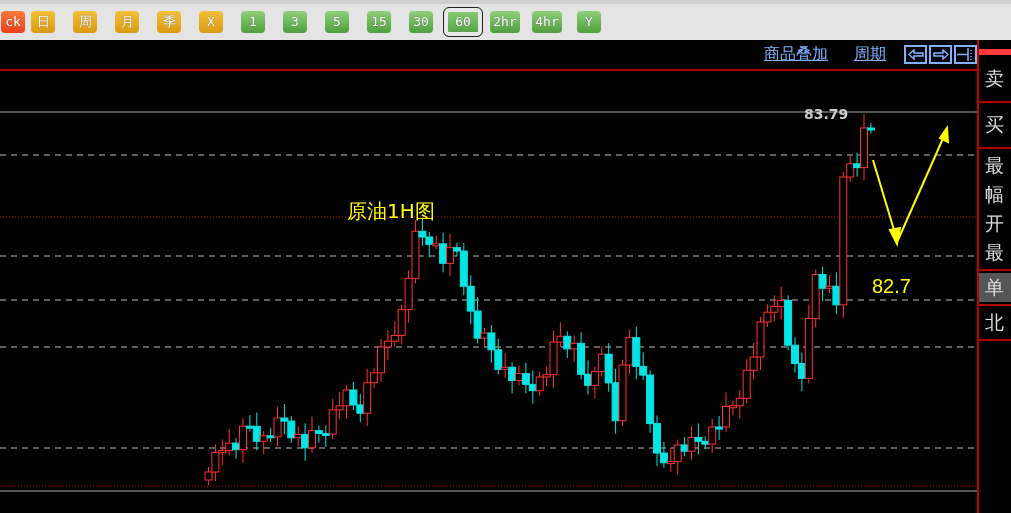 Image resolution: width=1011 pixels, height=513 pixels. What do you see at coordinates (13, 22) in the screenshot?
I see `period-button: ck` at bounding box center [13, 22].